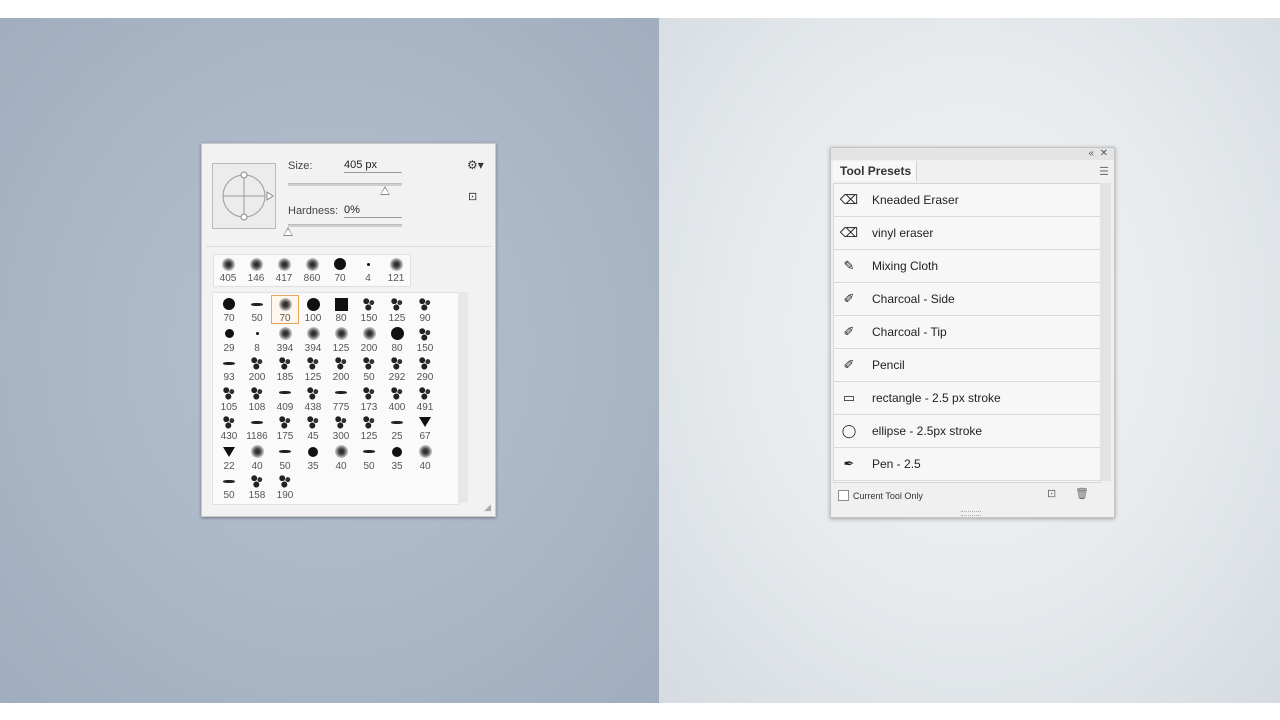 The image size is (1280, 720). I want to click on tool-preset-label: Pencil, so click(888, 365).